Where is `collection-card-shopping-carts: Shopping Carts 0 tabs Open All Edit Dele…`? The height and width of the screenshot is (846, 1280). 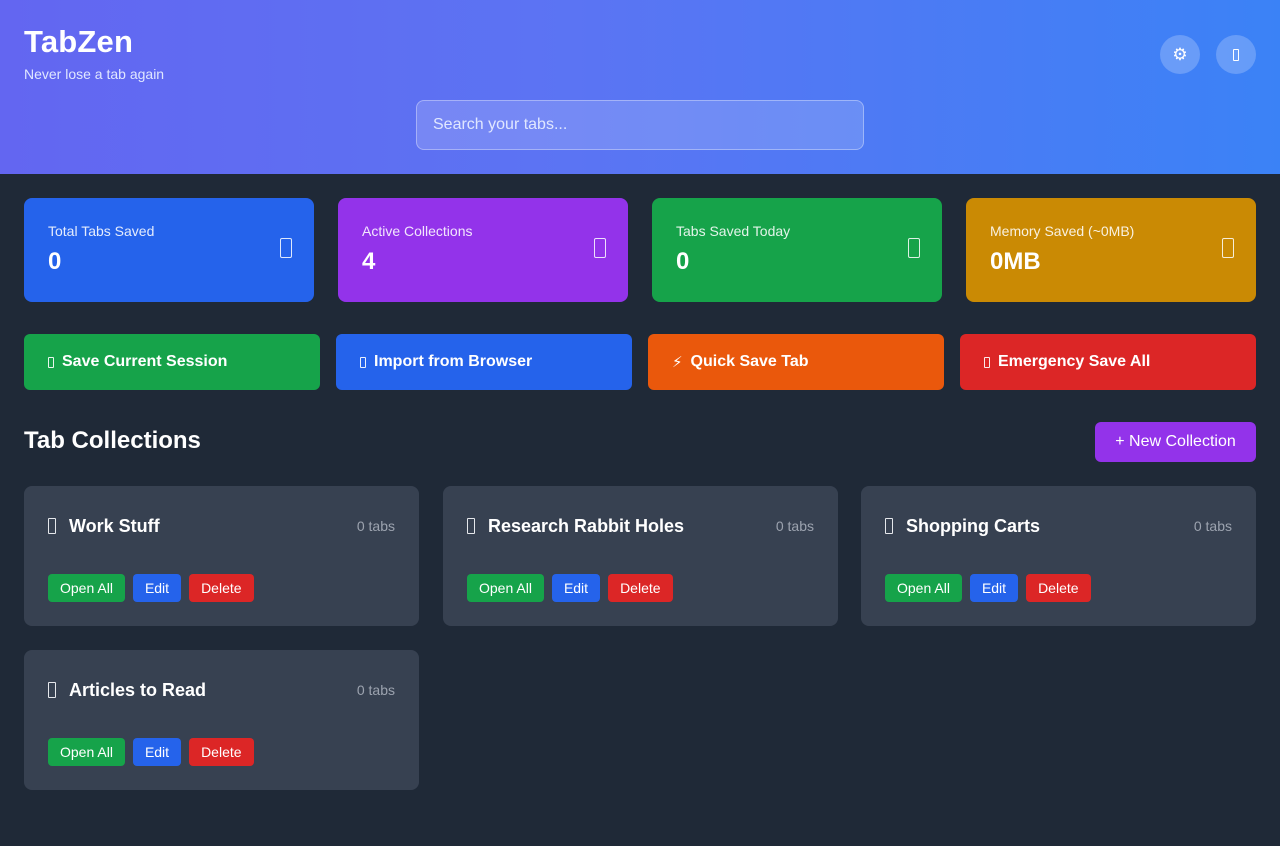 collection-card-shopping-carts: Shopping Carts 0 tabs Open All Edit Dele… is located at coordinates (1058, 556).